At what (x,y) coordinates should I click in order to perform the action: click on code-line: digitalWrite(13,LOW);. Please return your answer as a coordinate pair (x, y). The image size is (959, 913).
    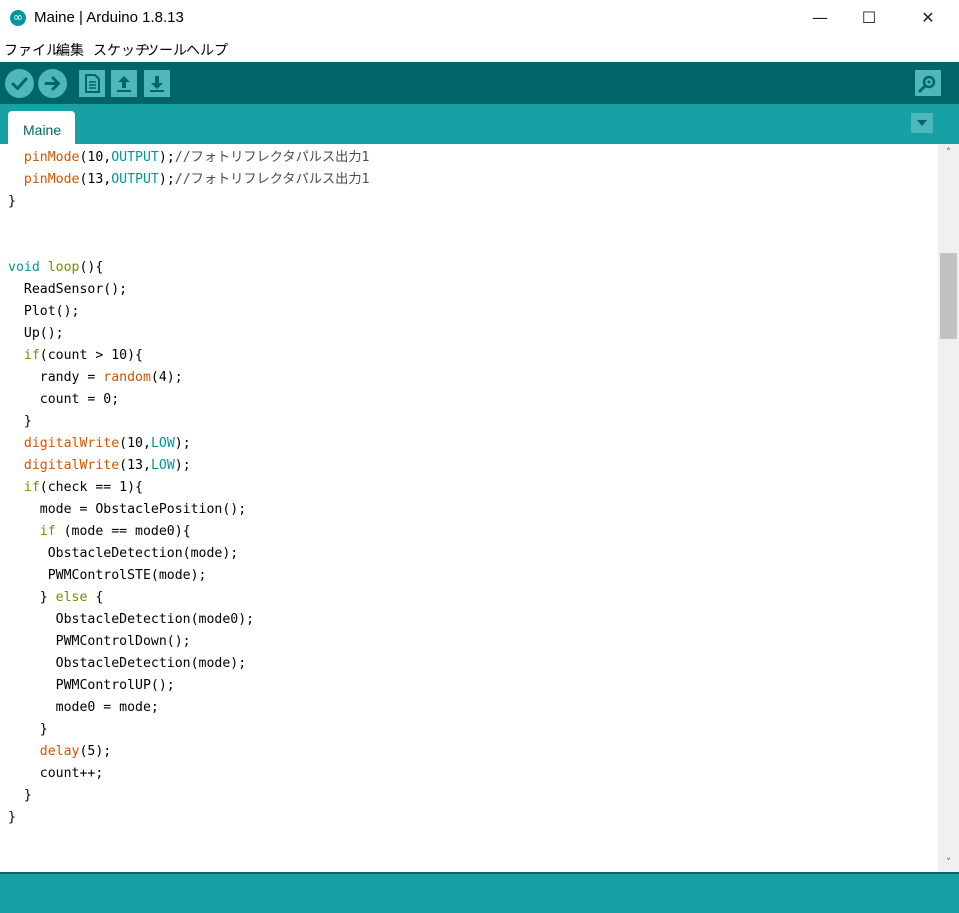
    Looking at the image, I should click on (189, 466).